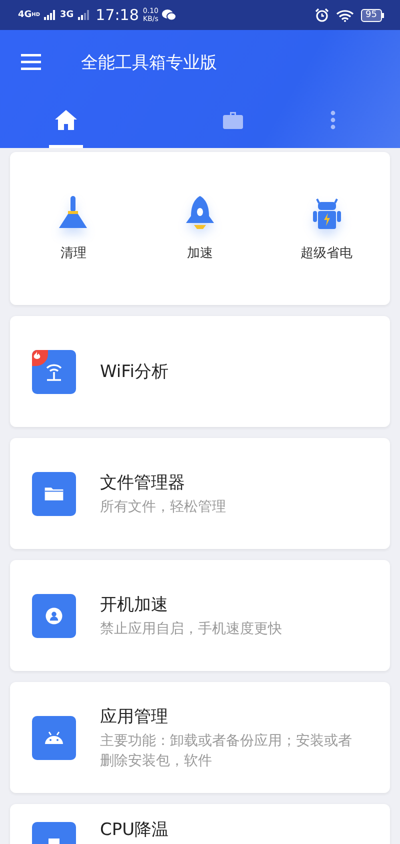  What do you see at coordinates (134, 372) in the screenshot?
I see `tool-title: WiFi分析` at bounding box center [134, 372].